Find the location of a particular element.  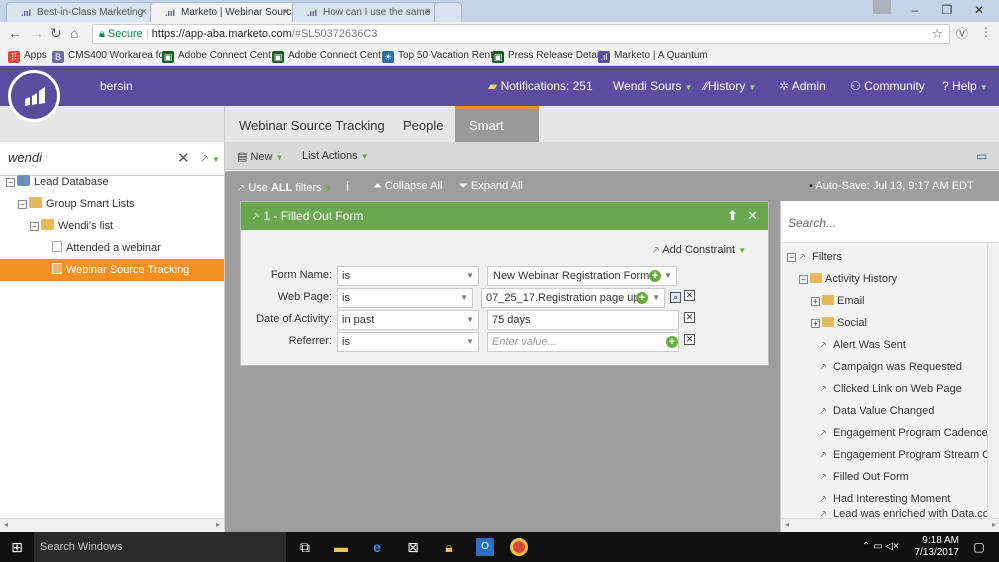

store-icon: ⊠ is located at coordinates (413, 547).